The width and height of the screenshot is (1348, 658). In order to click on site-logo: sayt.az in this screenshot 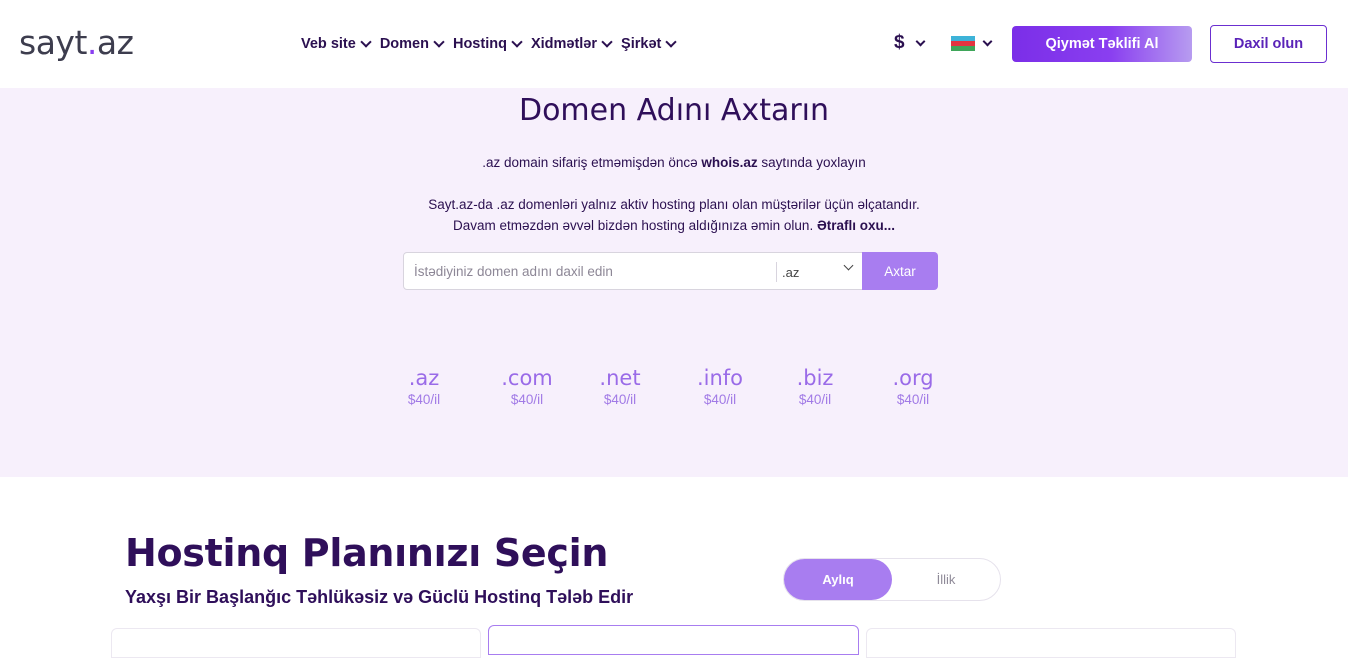, I will do `click(76, 42)`.